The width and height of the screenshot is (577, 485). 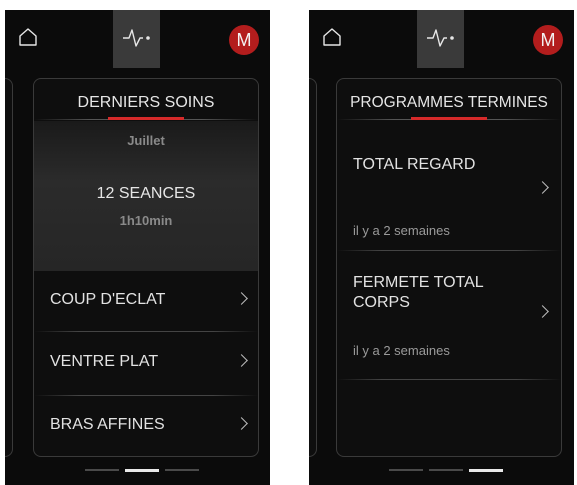 What do you see at coordinates (104, 361) in the screenshot?
I see `list-item-label: VENTRE PLAT` at bounding box center [104, 361].